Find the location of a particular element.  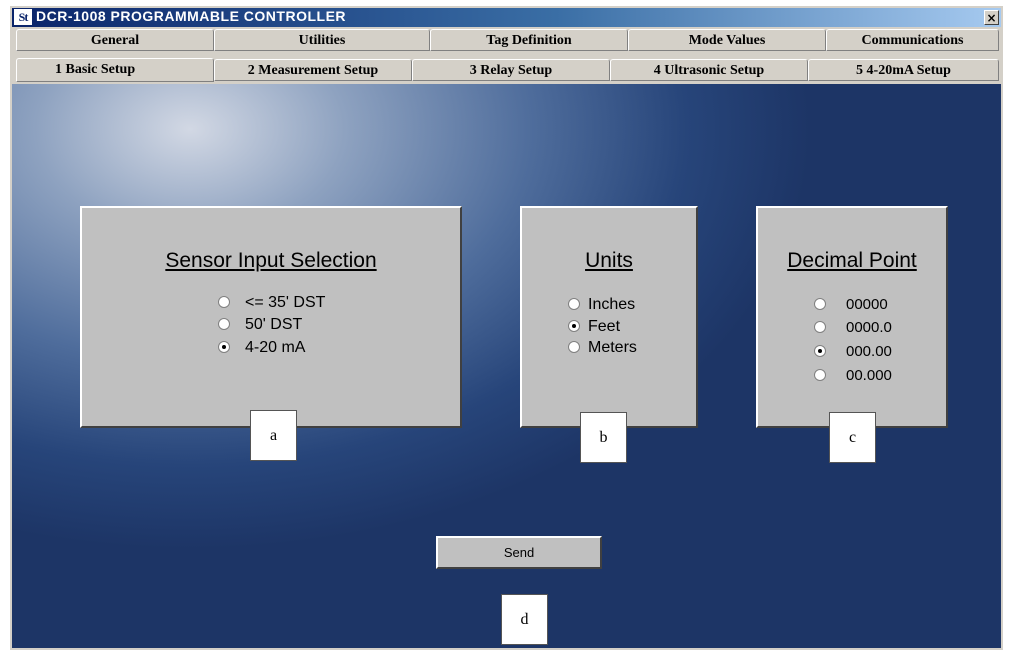

decimal-point-panel: Decimal Point 00000 0000.0 000.00 00.000 is located at coordinates (852, 317).